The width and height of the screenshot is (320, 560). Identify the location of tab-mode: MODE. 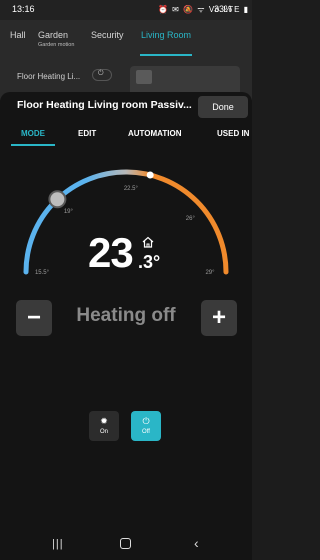
(33, 133).